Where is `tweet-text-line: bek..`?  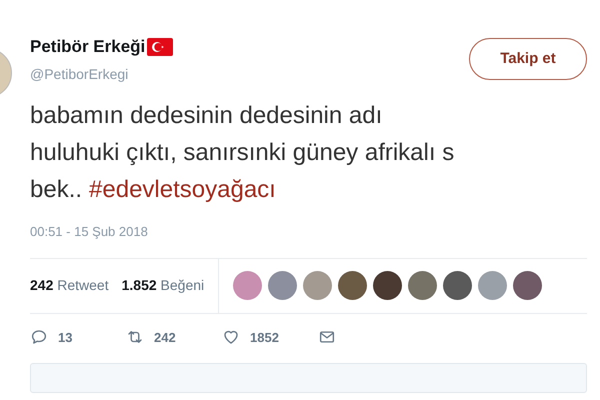 tweet-text-line: bek.. is located at coordinates (56, 190).